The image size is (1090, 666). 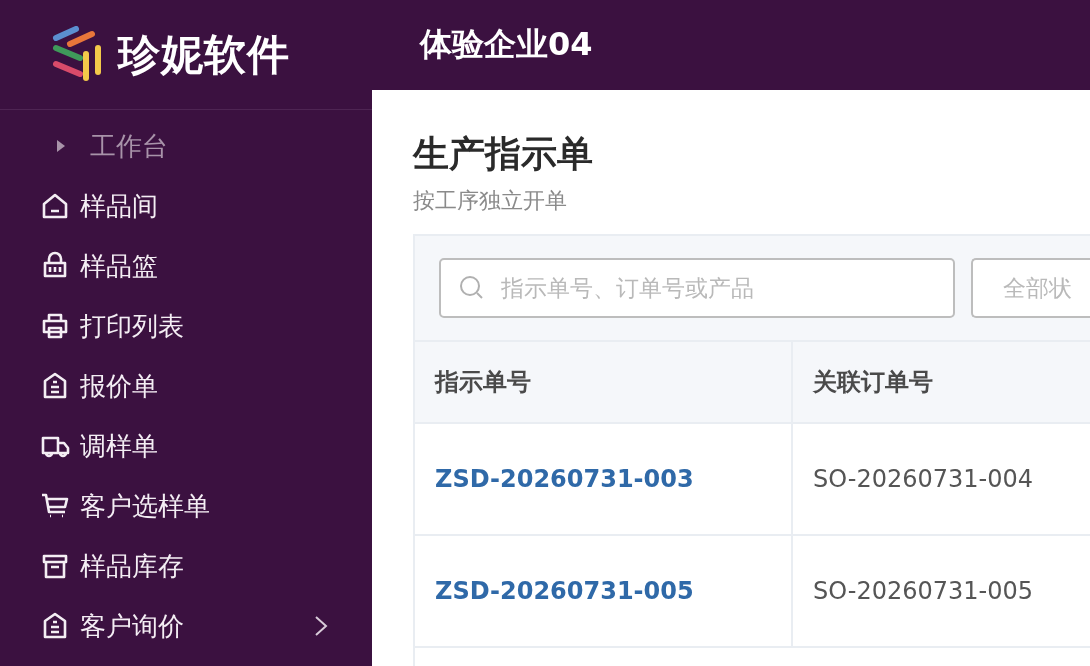 What do you see at coordinates (472, 288) in the screenshot?
I see `search-icon` at bounding box center [472, 288].